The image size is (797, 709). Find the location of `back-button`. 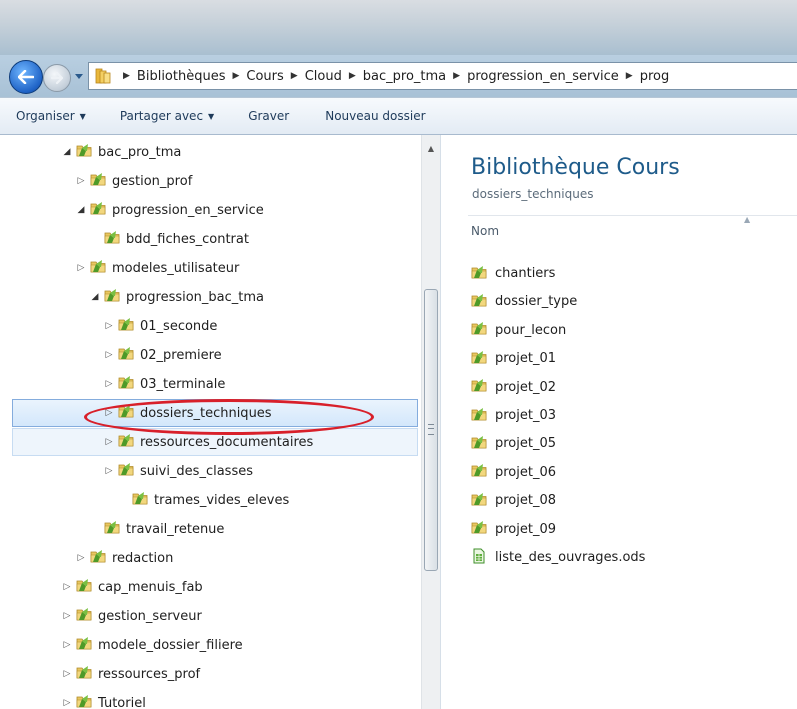

back-button is located at coordinates (26, 77).